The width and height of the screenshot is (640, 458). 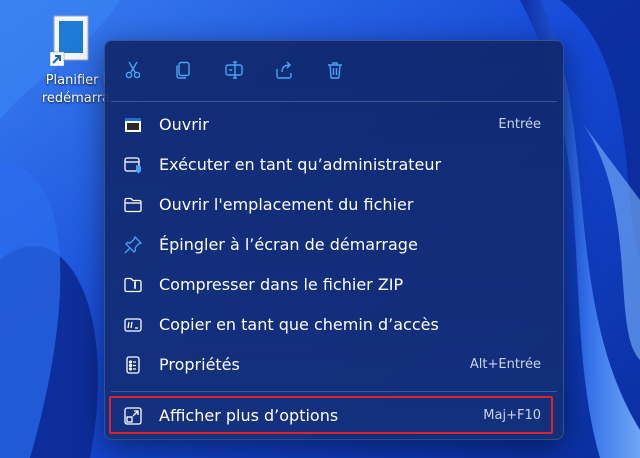 What do you see at coordinates (334, 125) in the screenshot?
I see `menu-item-open: Ouvrir Entrée` at bounding box center [334, 125].